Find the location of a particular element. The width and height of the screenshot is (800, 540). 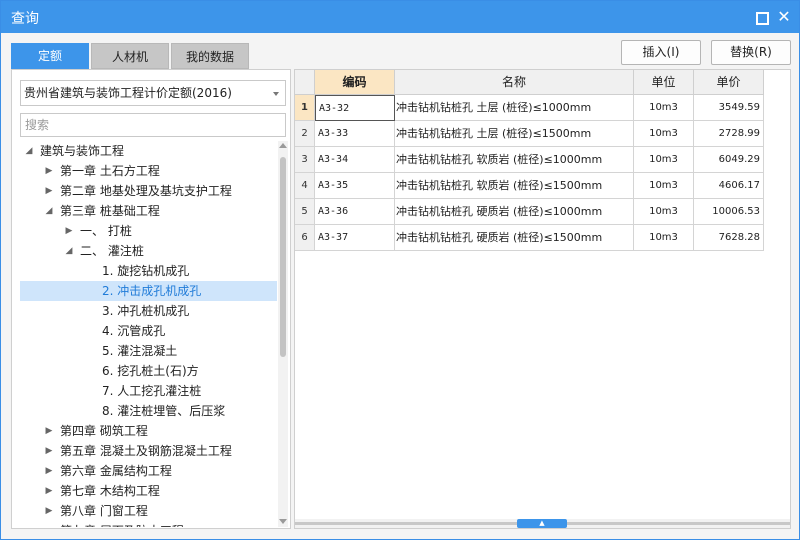

tree-node-label: 第九章 屋面及防水工程 is located at coordinates (122, 524).